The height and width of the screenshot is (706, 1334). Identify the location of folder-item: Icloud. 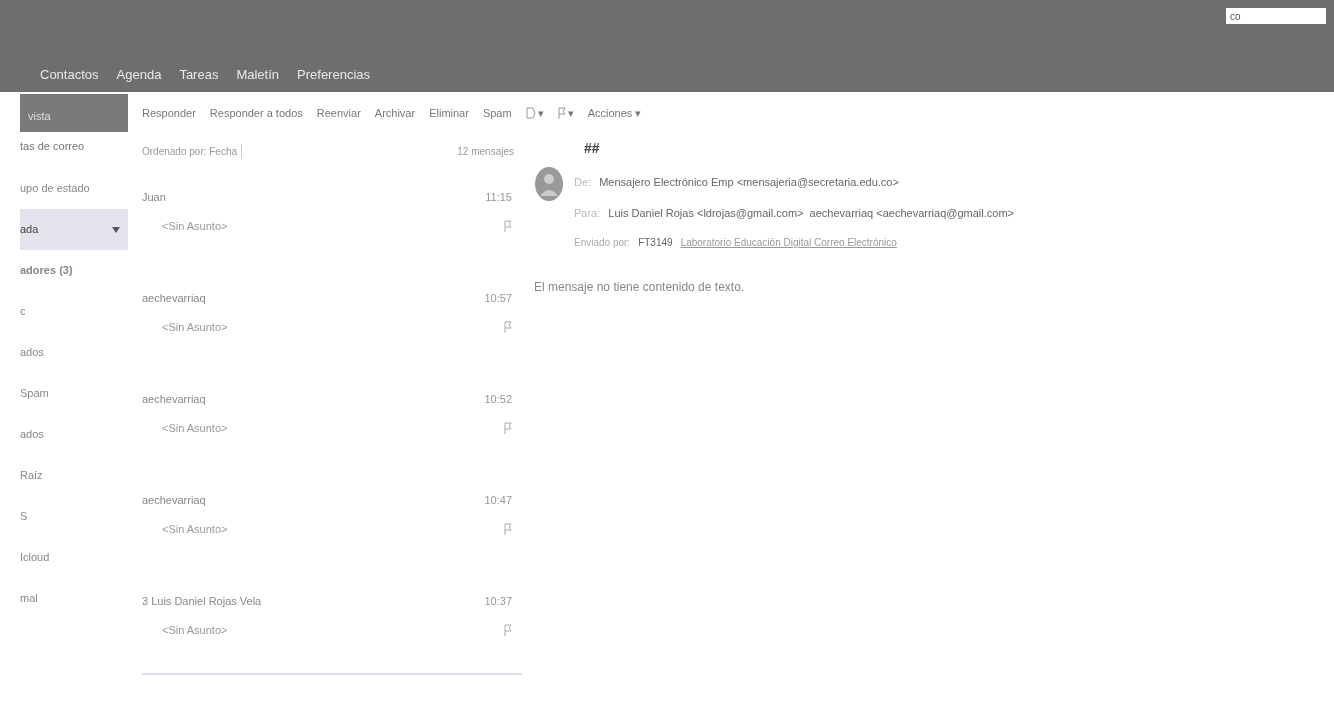
(74, 557).